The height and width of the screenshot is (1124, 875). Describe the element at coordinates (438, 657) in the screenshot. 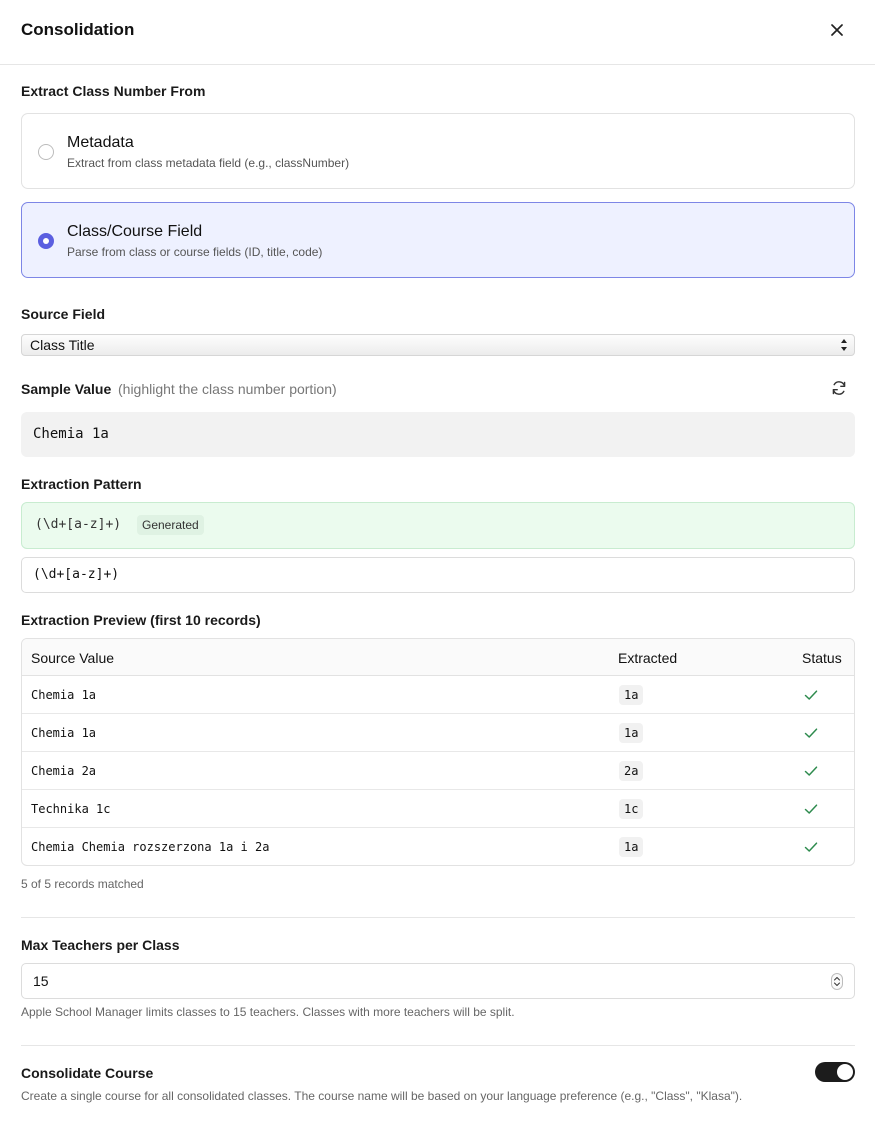

I see `table-header: Source Value Extracted Status` at that location.